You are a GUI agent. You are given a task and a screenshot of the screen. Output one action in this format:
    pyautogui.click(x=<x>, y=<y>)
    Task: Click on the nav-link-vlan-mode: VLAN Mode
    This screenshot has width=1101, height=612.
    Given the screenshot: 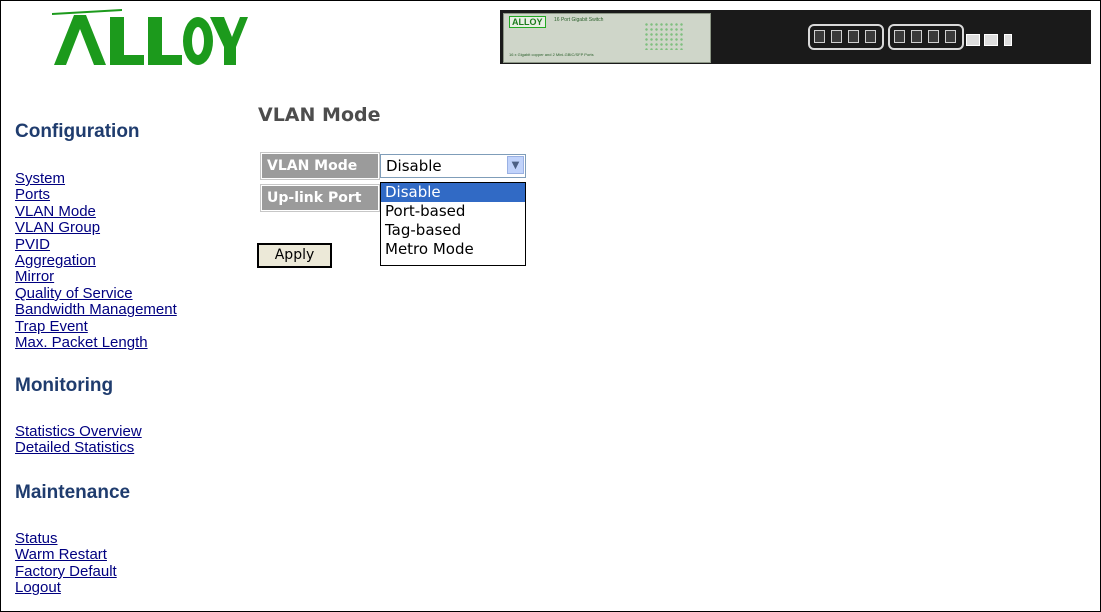 What is the action you would take?
    pyautogui.click(x=96, y=211)
    